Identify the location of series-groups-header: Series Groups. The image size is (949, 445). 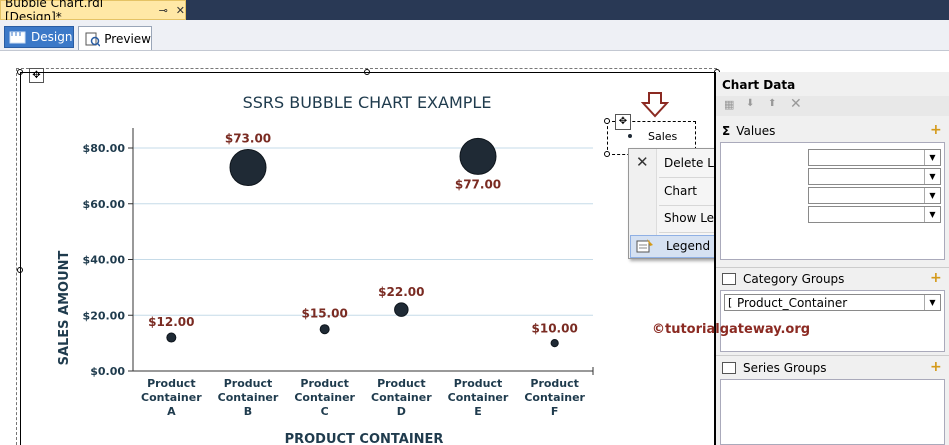
(774, 368).